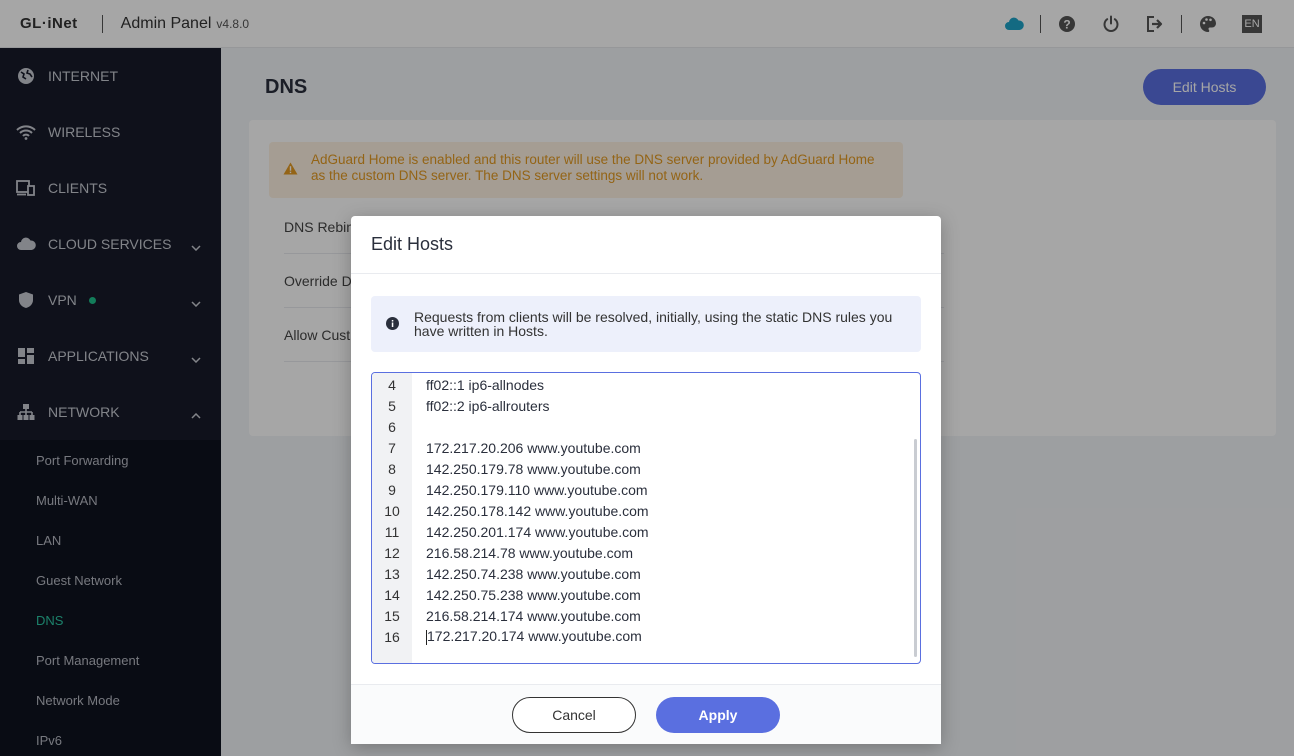  What do you see at coordinates (392, 636) in the screenshot?
I see `line-number: 16` at bounding box center [392, 636].